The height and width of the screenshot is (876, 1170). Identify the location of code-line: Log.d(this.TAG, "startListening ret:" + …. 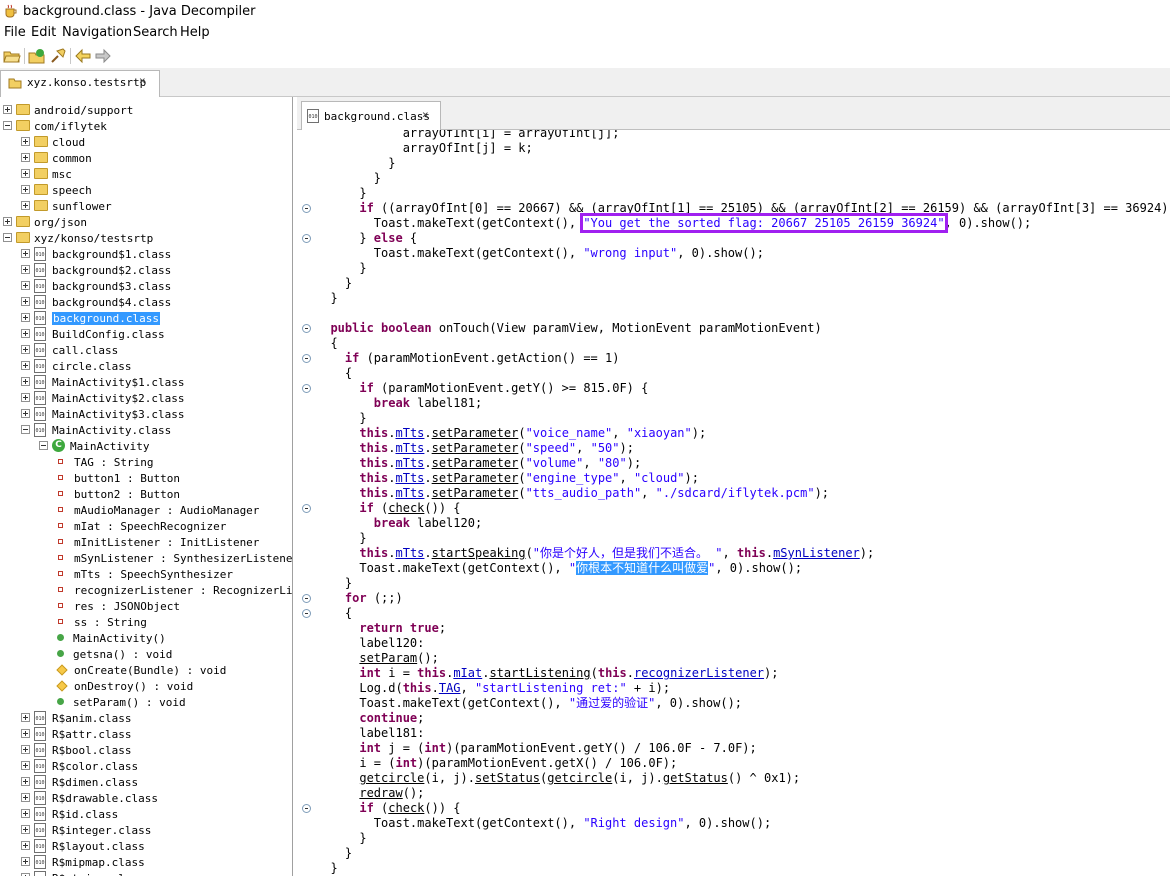
(493, 688).